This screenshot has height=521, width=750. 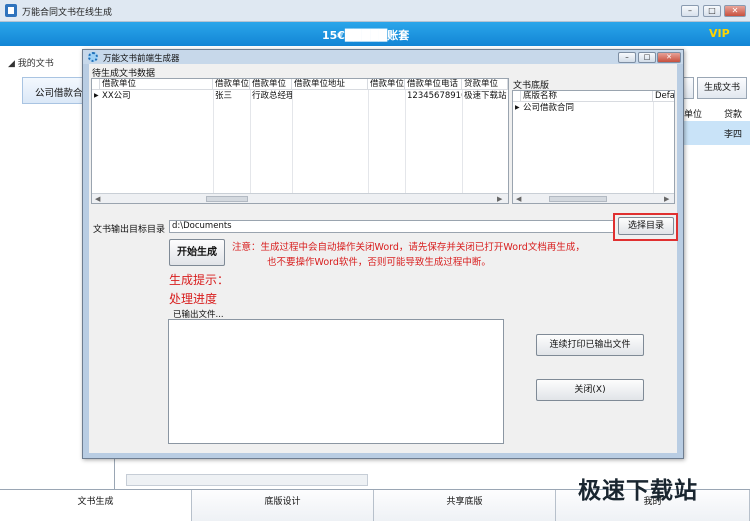 What do you see at coordinates (722, 88) in the screenshot?
I see `generate-document-button: 生成文书` at bounding box center [722, 88].